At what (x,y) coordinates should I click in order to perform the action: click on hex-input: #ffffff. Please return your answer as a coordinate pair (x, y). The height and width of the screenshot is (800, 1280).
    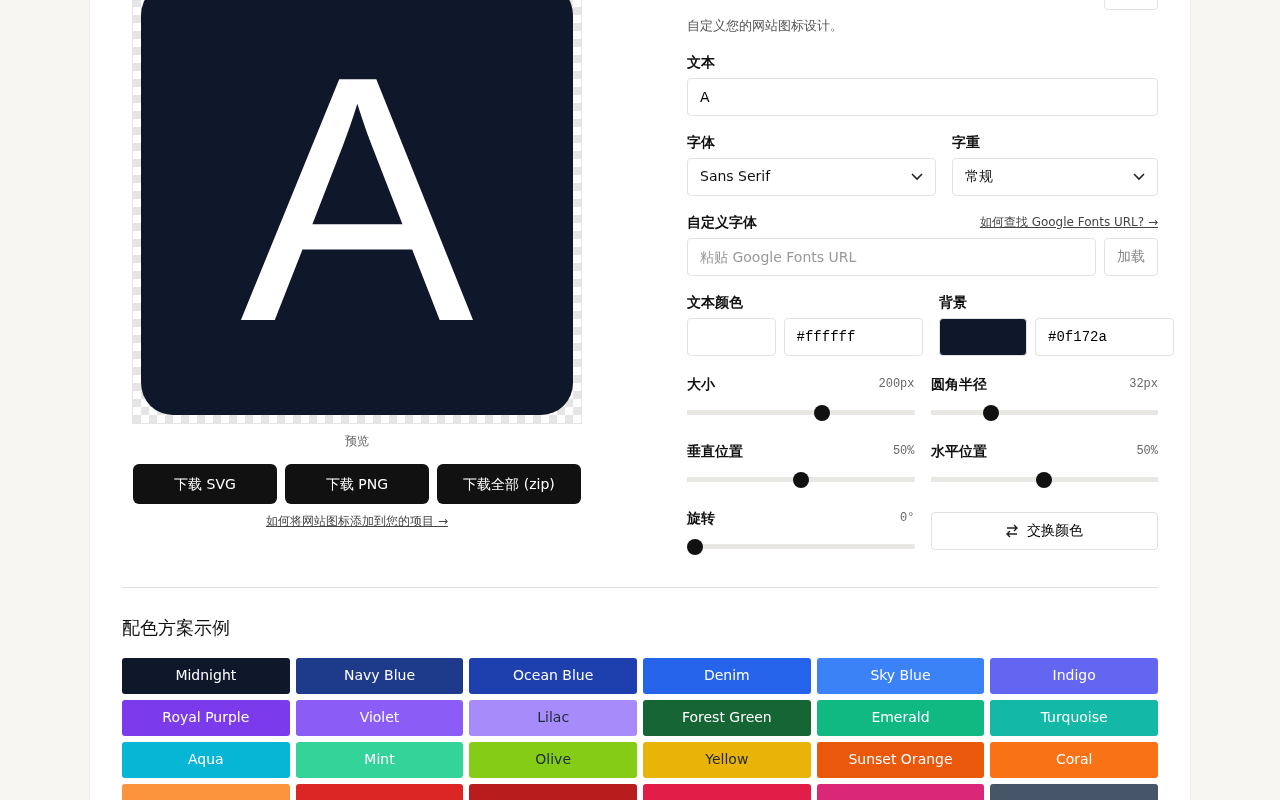
    Looking at the image, I should click on (853, 336).